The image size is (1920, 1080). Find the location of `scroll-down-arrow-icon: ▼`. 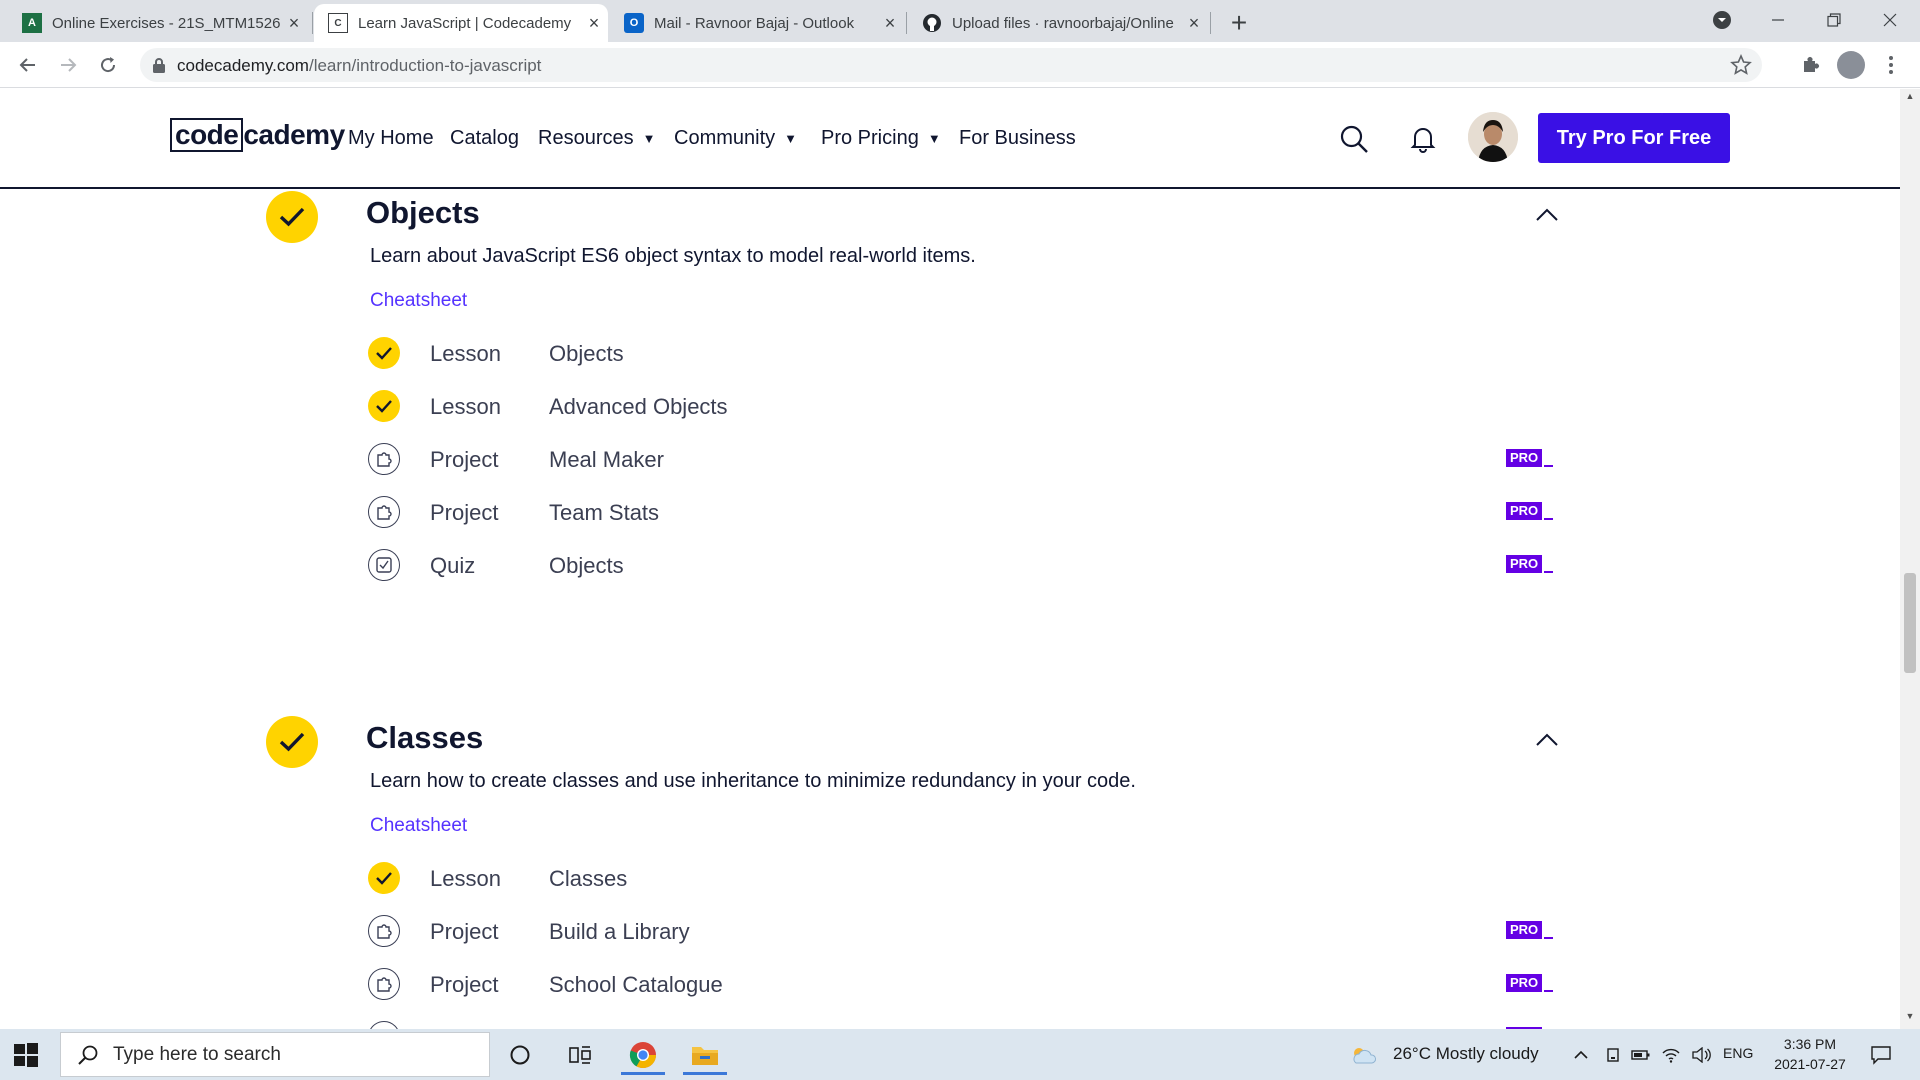

scroll-down-arrow-icon: ▼ is located at coordinates (1910, 1019).